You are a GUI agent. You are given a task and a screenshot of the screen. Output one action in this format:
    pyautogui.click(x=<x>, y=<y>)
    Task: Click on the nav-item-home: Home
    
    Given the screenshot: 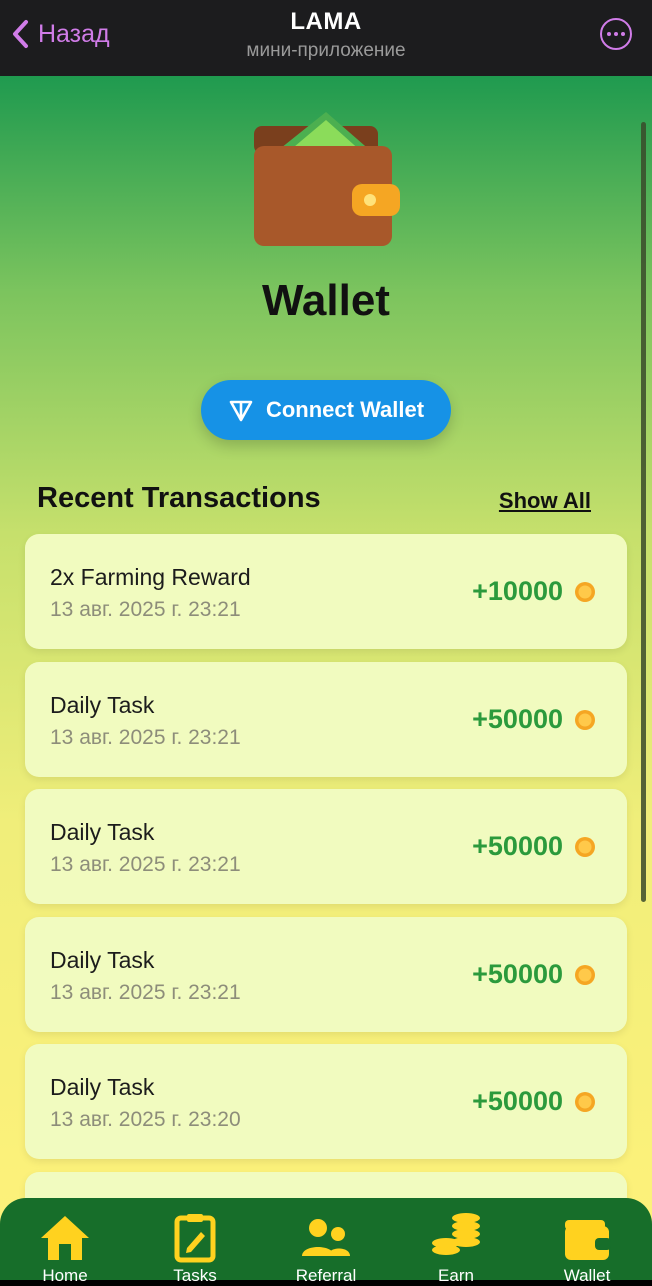 What is the action you would take?
    pyautogui.click(x=65, y=1249)
    